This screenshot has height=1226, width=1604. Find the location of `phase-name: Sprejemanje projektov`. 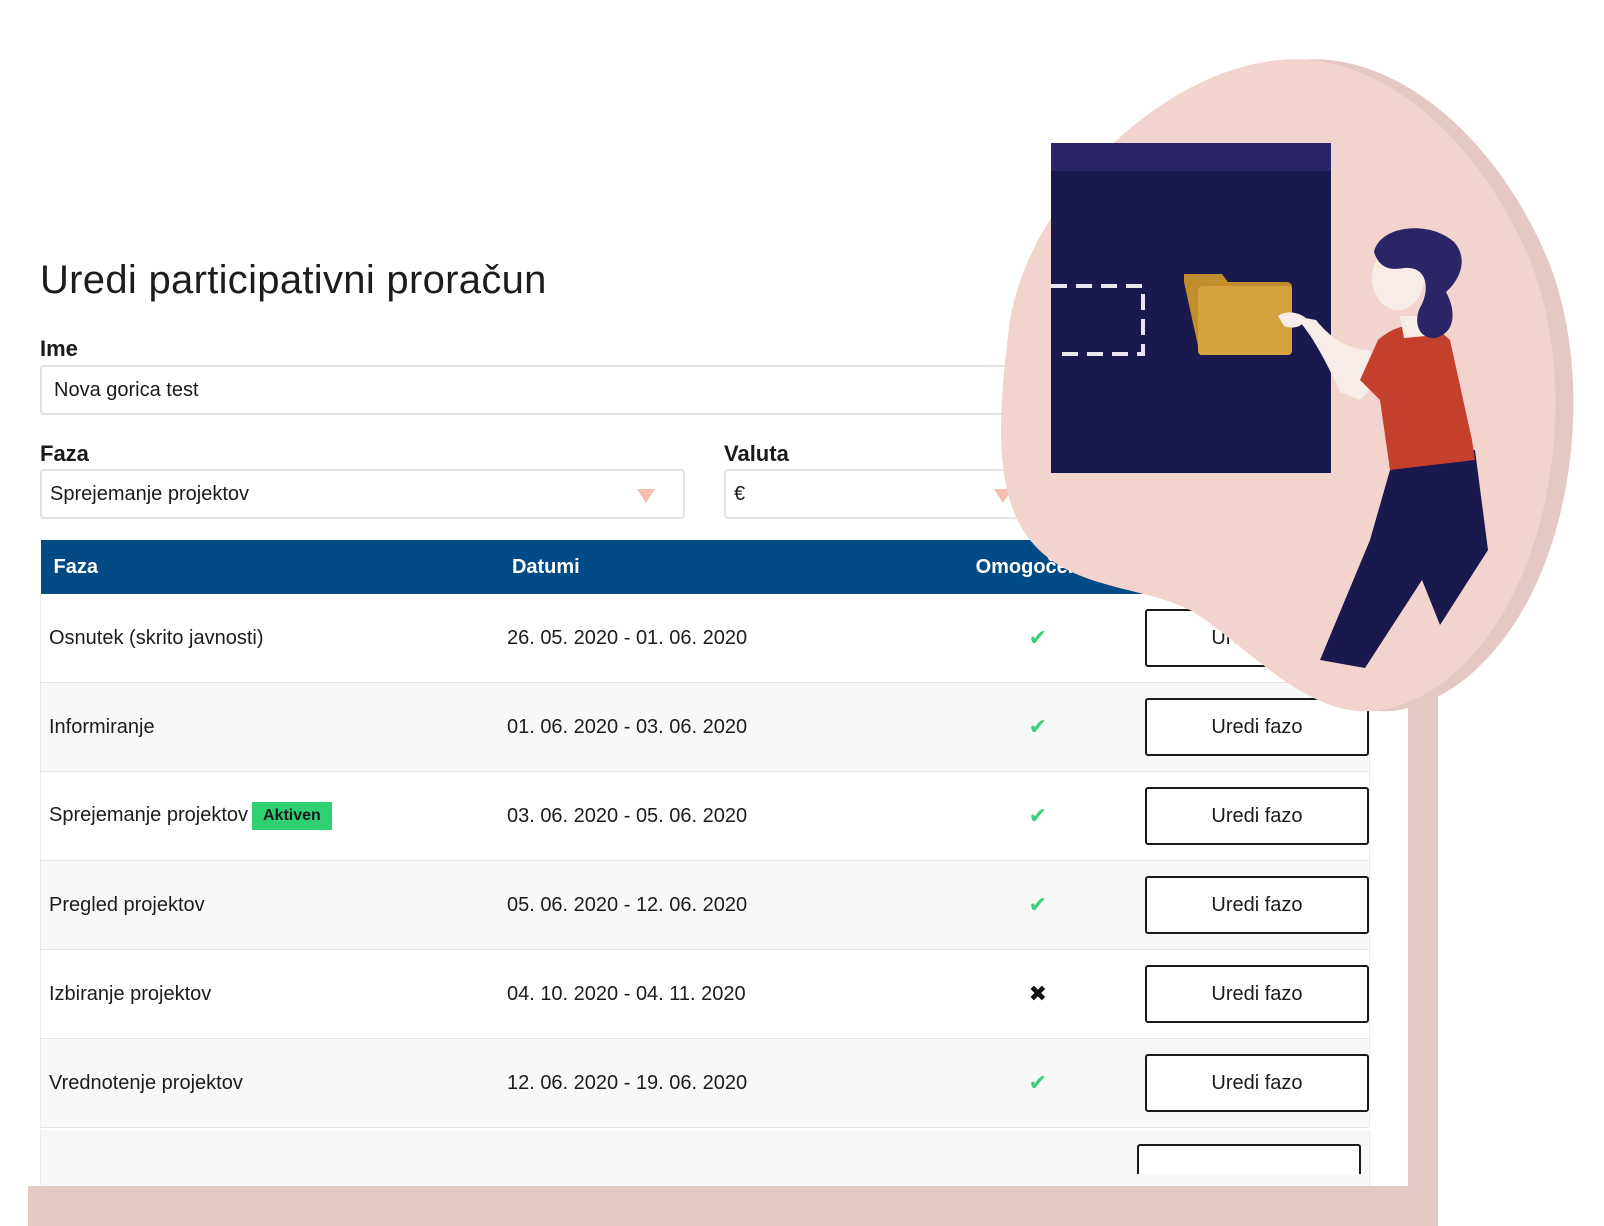

phase-name: Sprejemanje projektov is located at coordinates (148, 815).